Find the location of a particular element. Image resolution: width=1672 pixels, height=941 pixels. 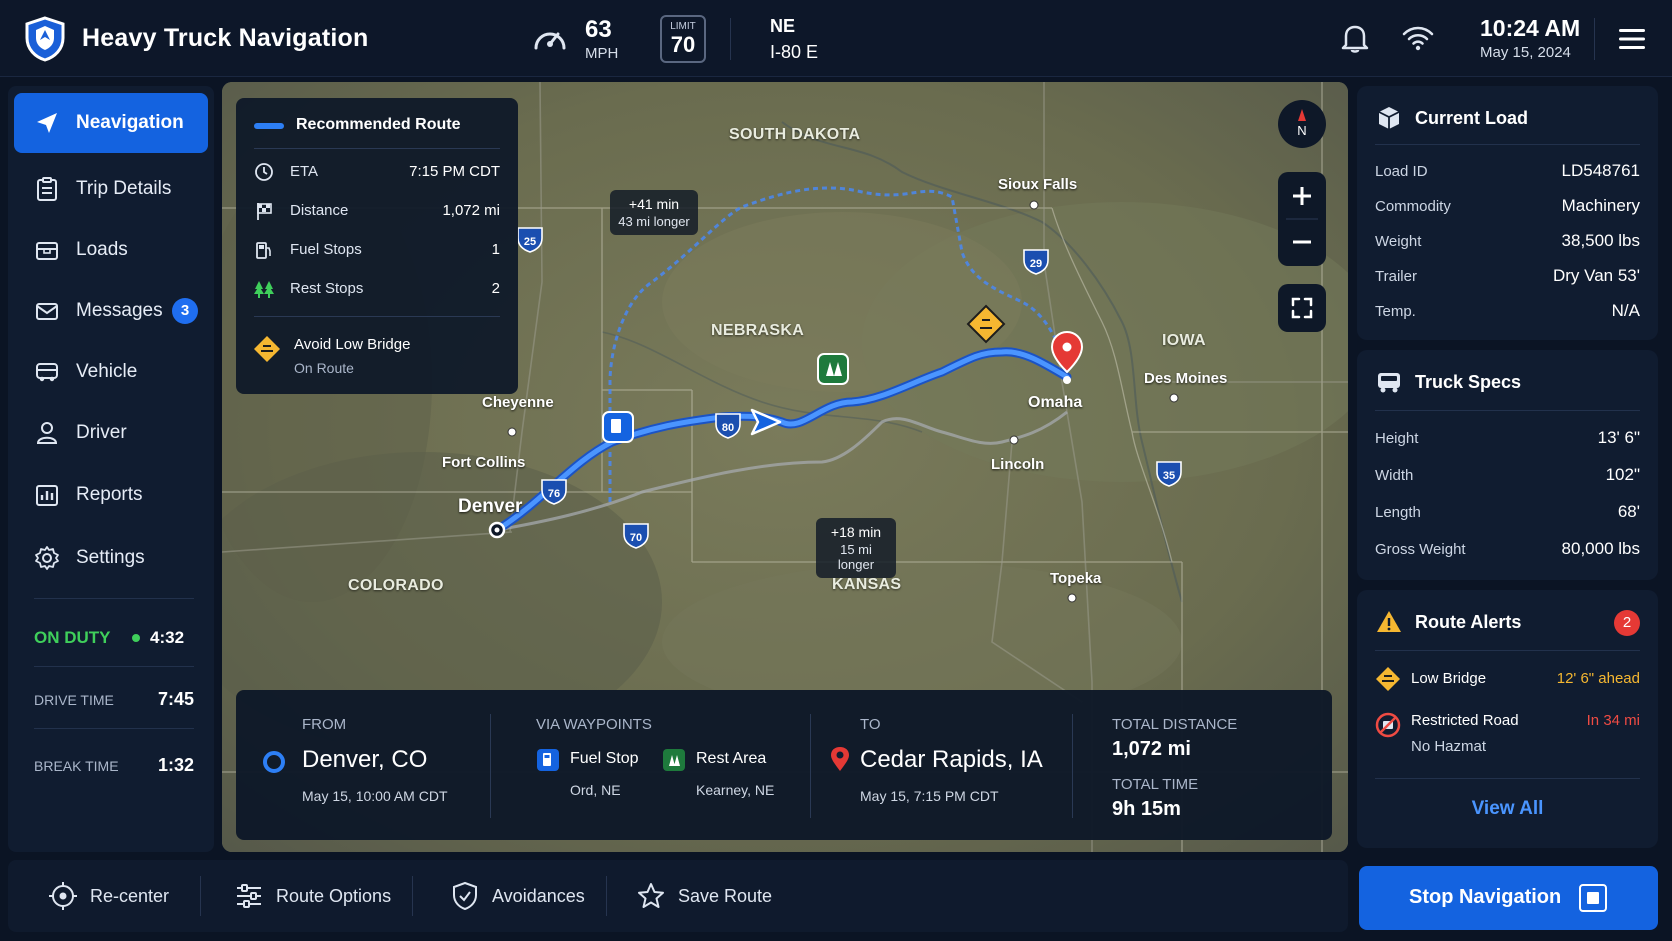

row-value: Machinery is located at coordinates (1600, 205).